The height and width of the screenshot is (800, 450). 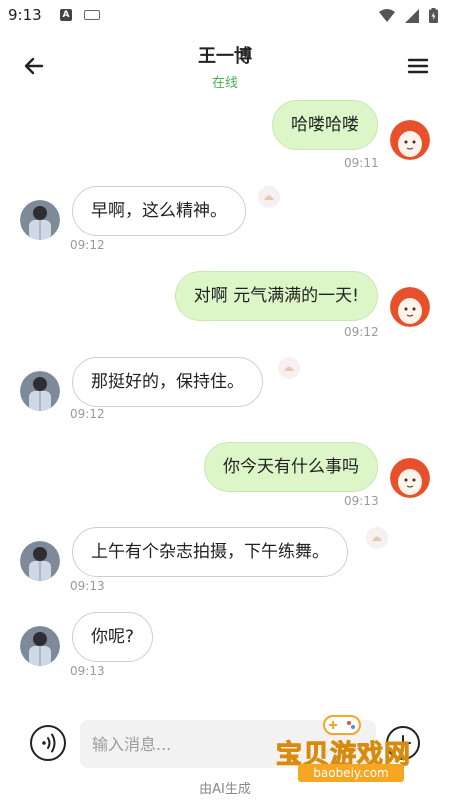 What do you see at coordinates (167, 382) in the screenshot?
I see `message-bubble: 那挺好的，保持住。` at bounding box center [167, 382].